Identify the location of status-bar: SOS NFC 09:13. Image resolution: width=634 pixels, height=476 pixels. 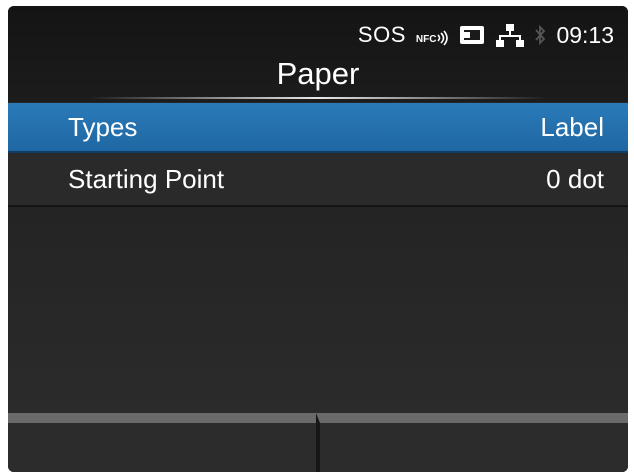
(486, 35).